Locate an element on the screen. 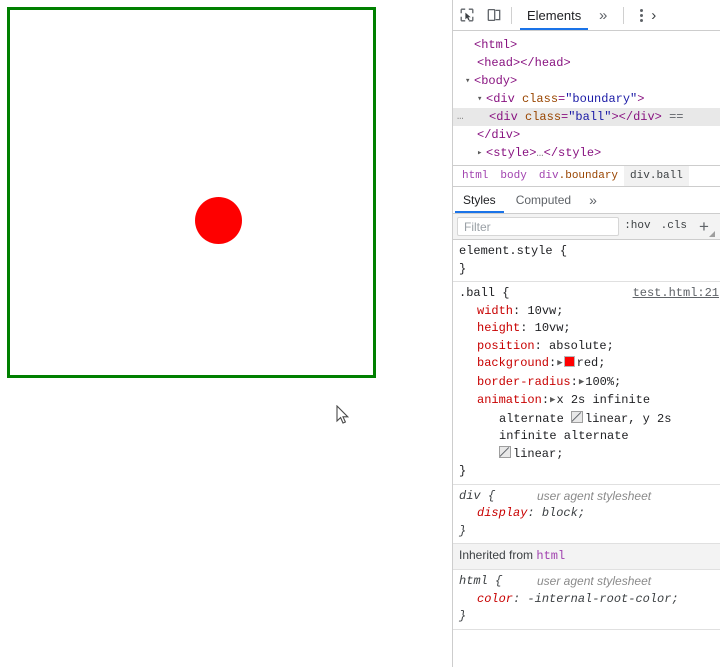 Image resolution: width=720 pixels, height=667 pixels. declaration-value: -internal-root-color; is located at coordinates (602, 599).